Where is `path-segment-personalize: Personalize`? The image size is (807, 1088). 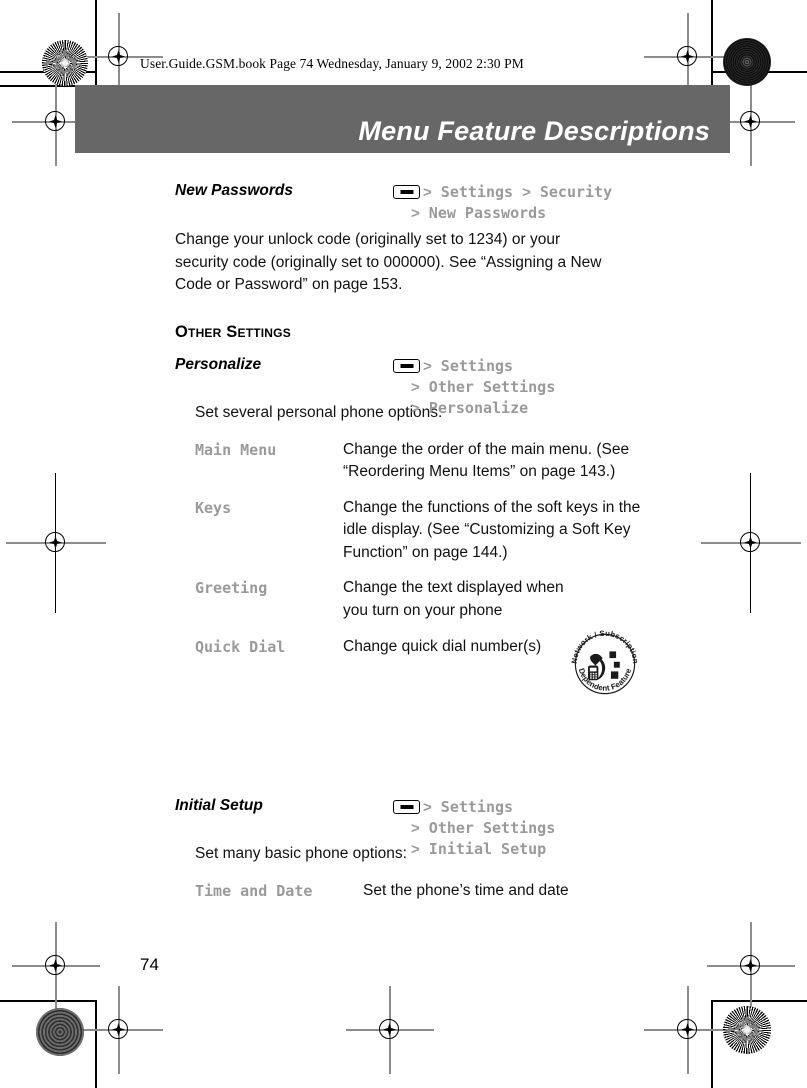 path-segment-personalize: Personalize is located at coordinates (478, 408).